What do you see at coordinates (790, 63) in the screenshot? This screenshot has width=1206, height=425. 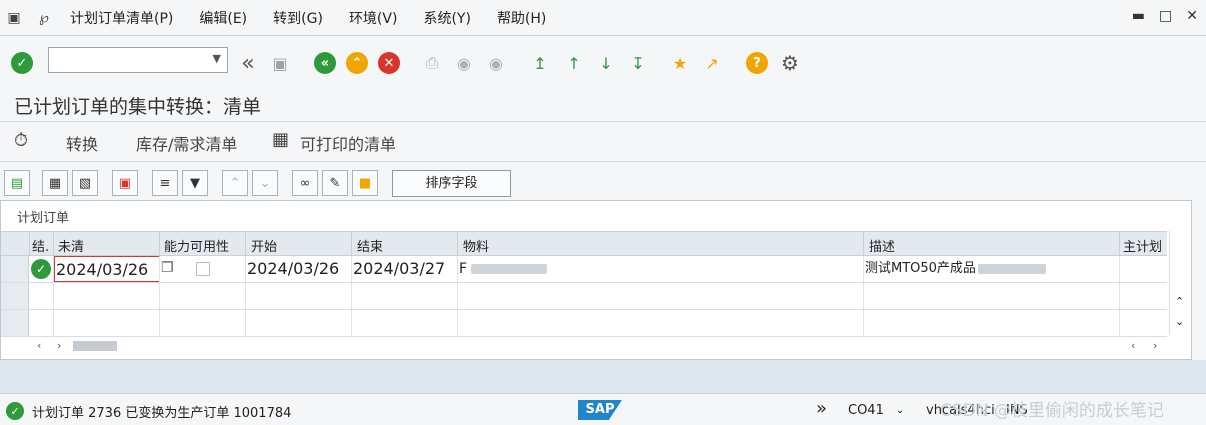 I see `gear-icon: ⚙` at bounding box center [790, 63].